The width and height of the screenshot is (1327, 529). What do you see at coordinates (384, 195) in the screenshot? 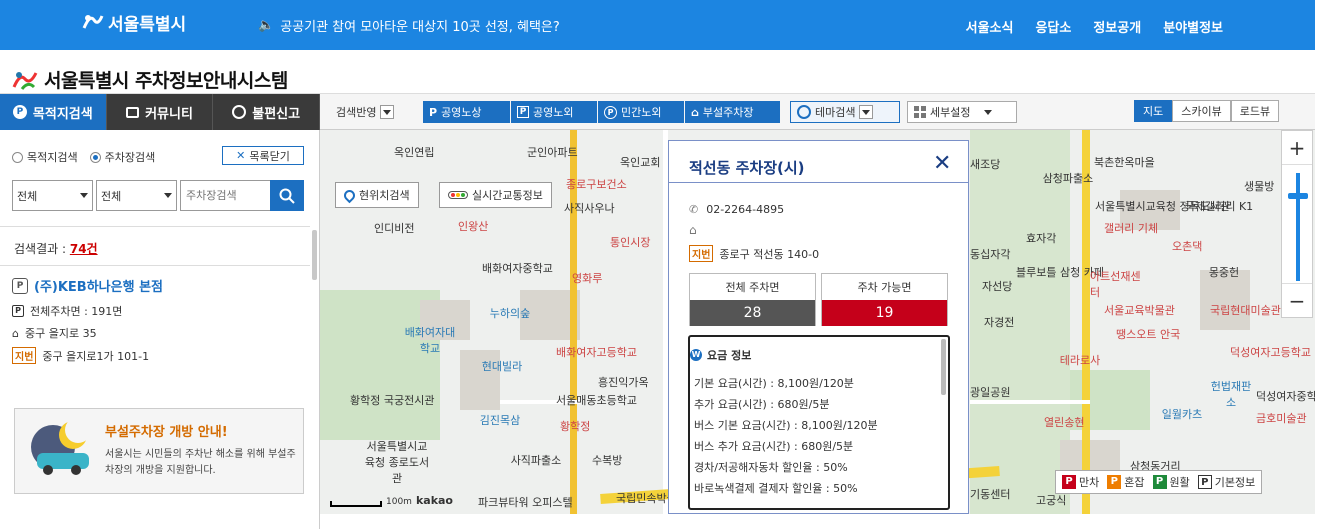
I see `locate-label: 현위치검색` at bounding box center [384, 195].